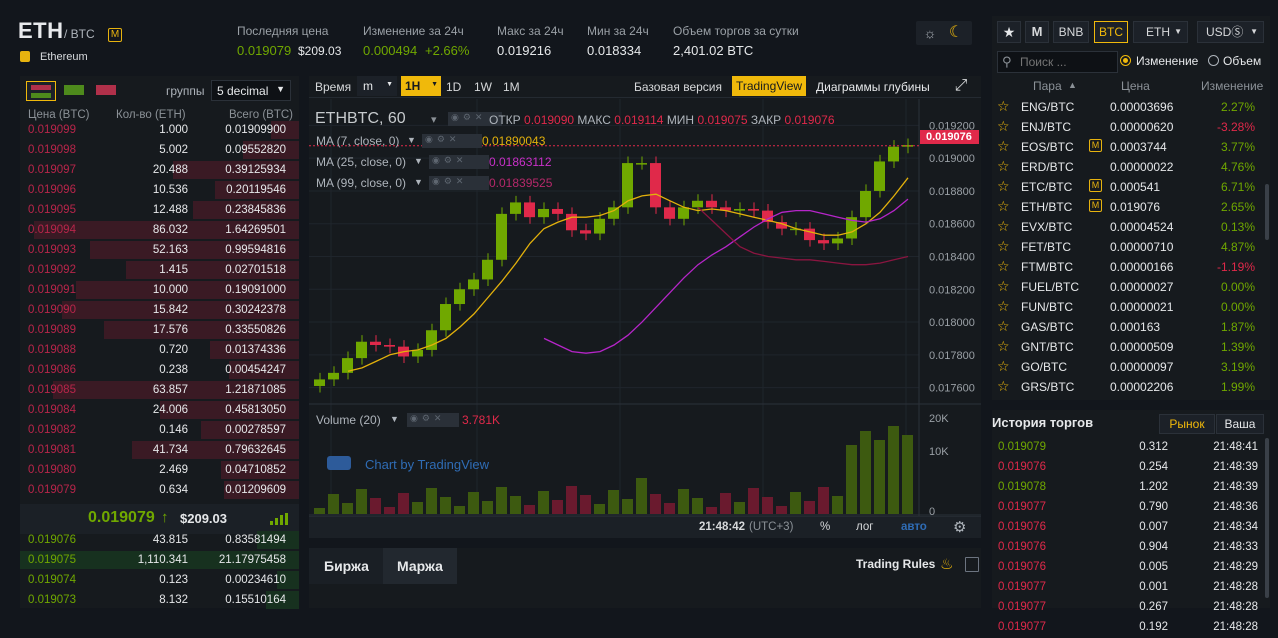 This screenshot has height=638, width=1278. What do you see at coordinates (769, 86) in the screenshot?
I see `tradingview-tab: TradingView` at bounding box center [769, 86].